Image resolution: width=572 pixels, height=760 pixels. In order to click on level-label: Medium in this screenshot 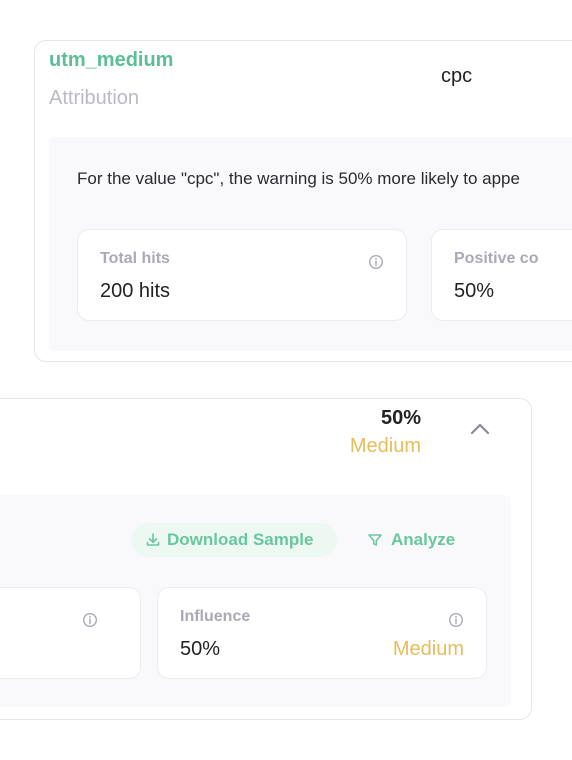, I will do `click(385, 446)`.